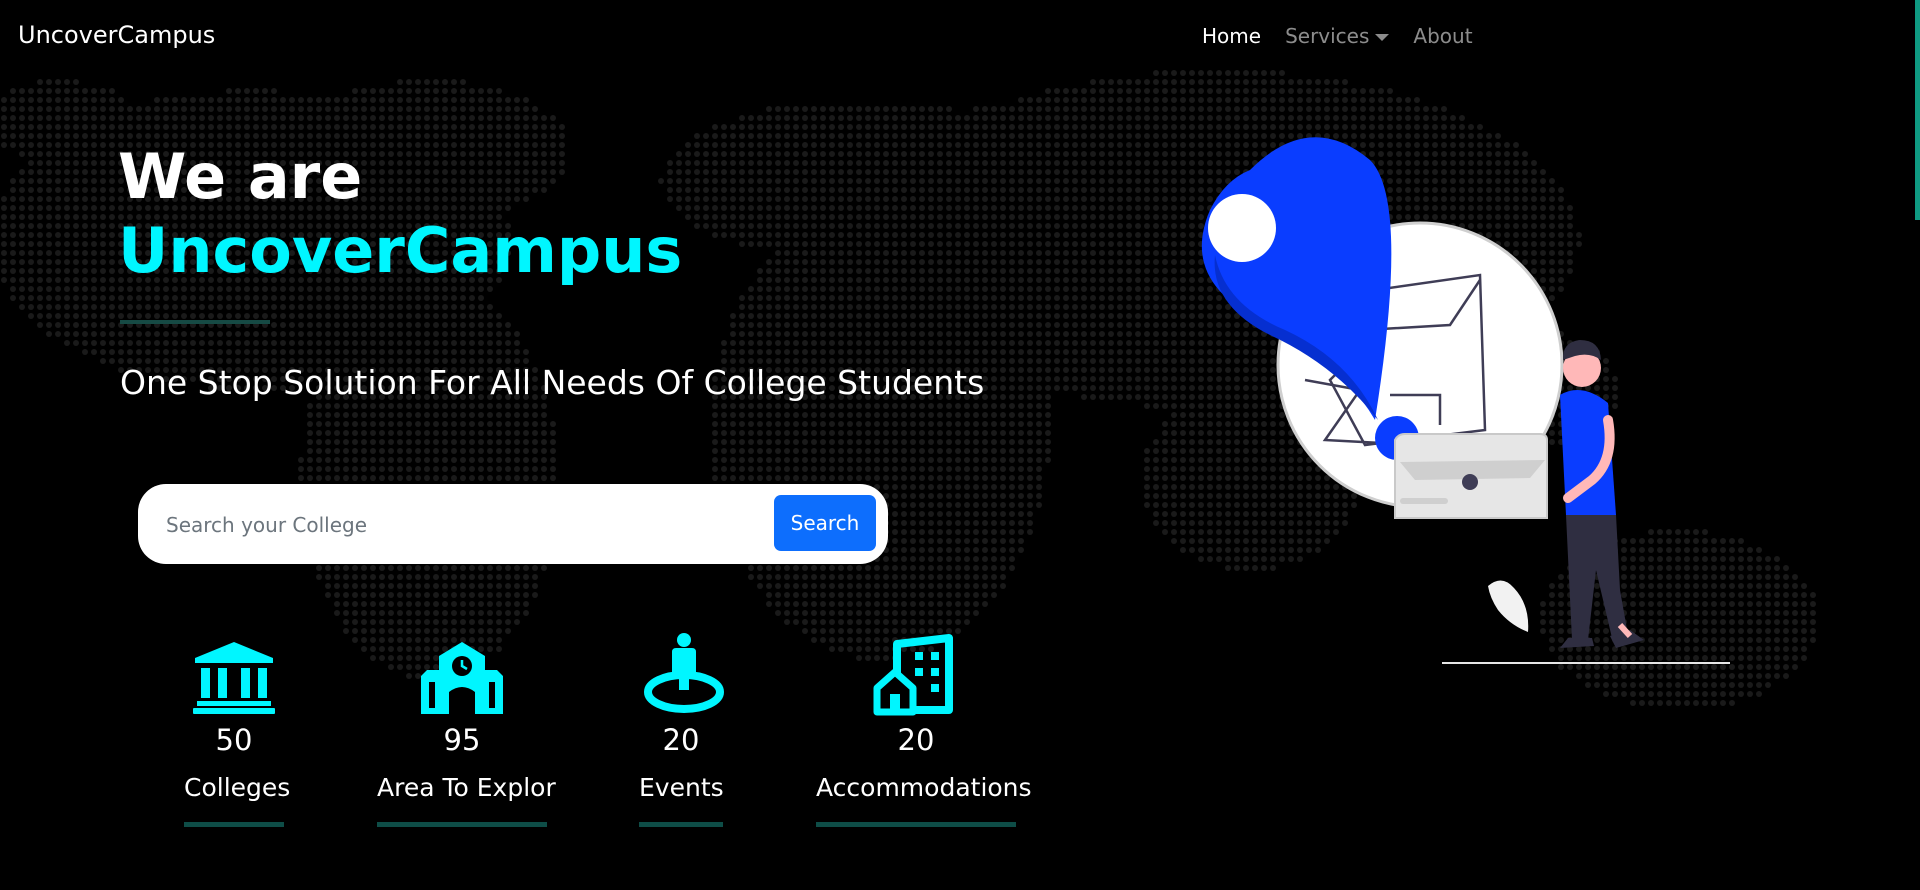  I want to click on laptop-graphic, so click(1471, 476).